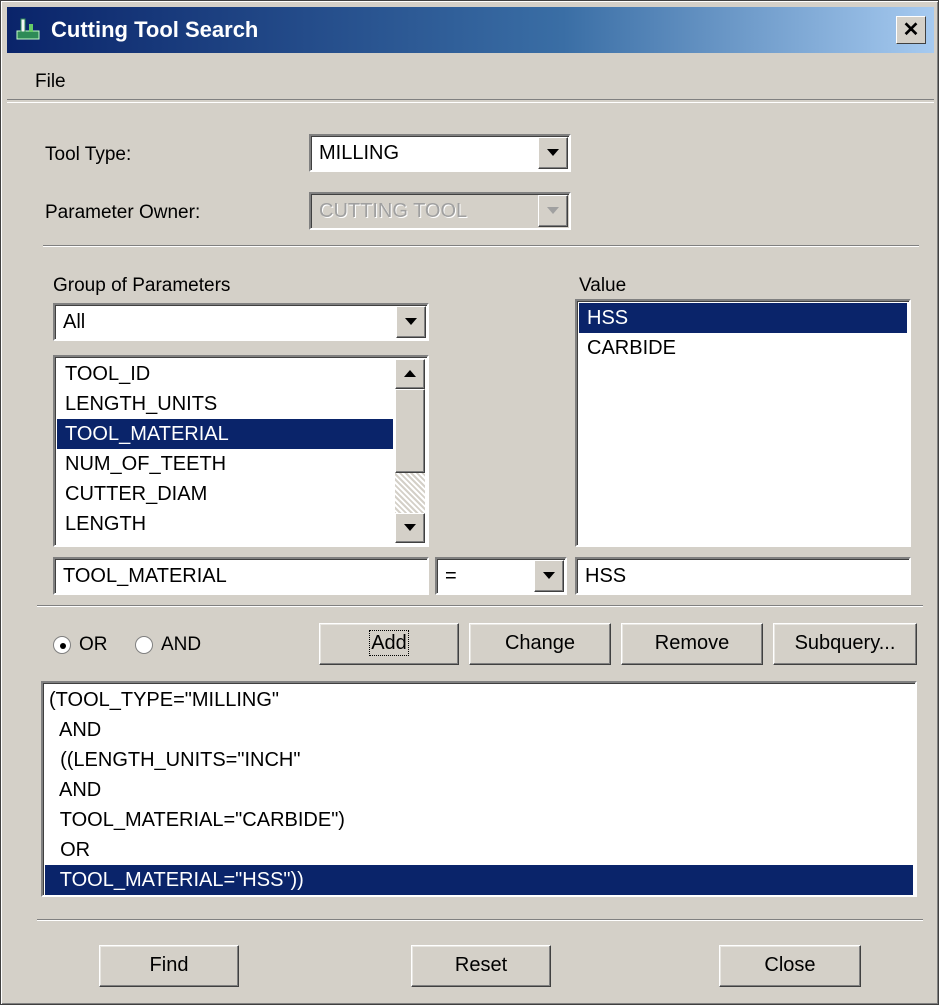  I want to click on change-button: Change, so click(540, 644).